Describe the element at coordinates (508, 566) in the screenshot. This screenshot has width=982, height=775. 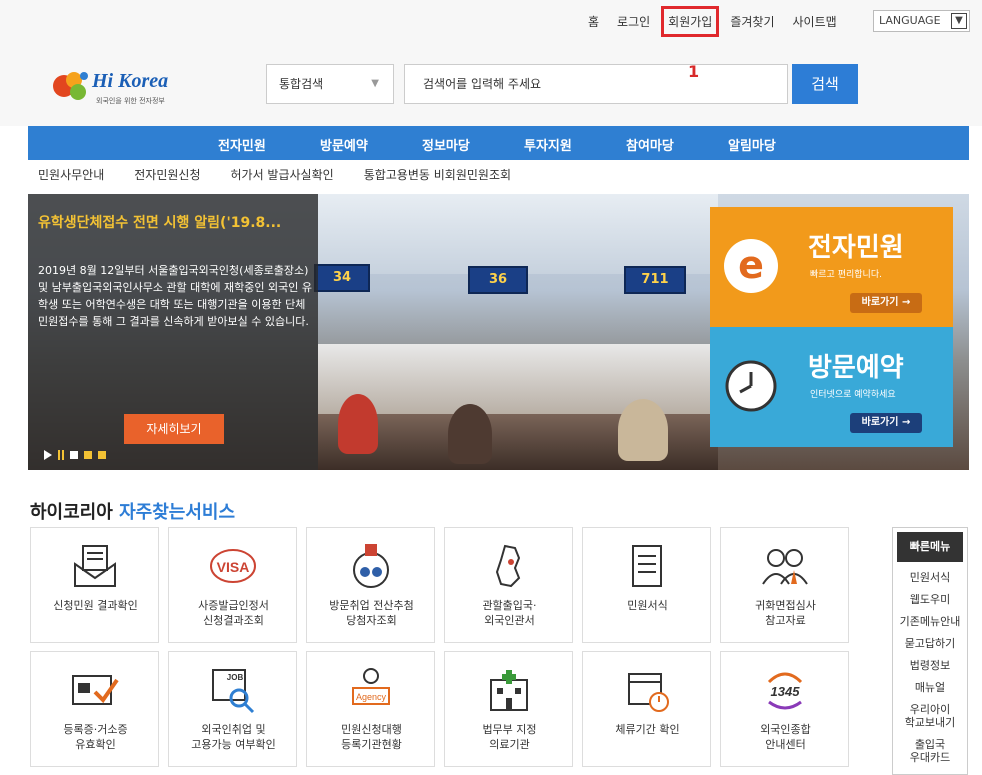
I see `korea-map-icon` at that location.